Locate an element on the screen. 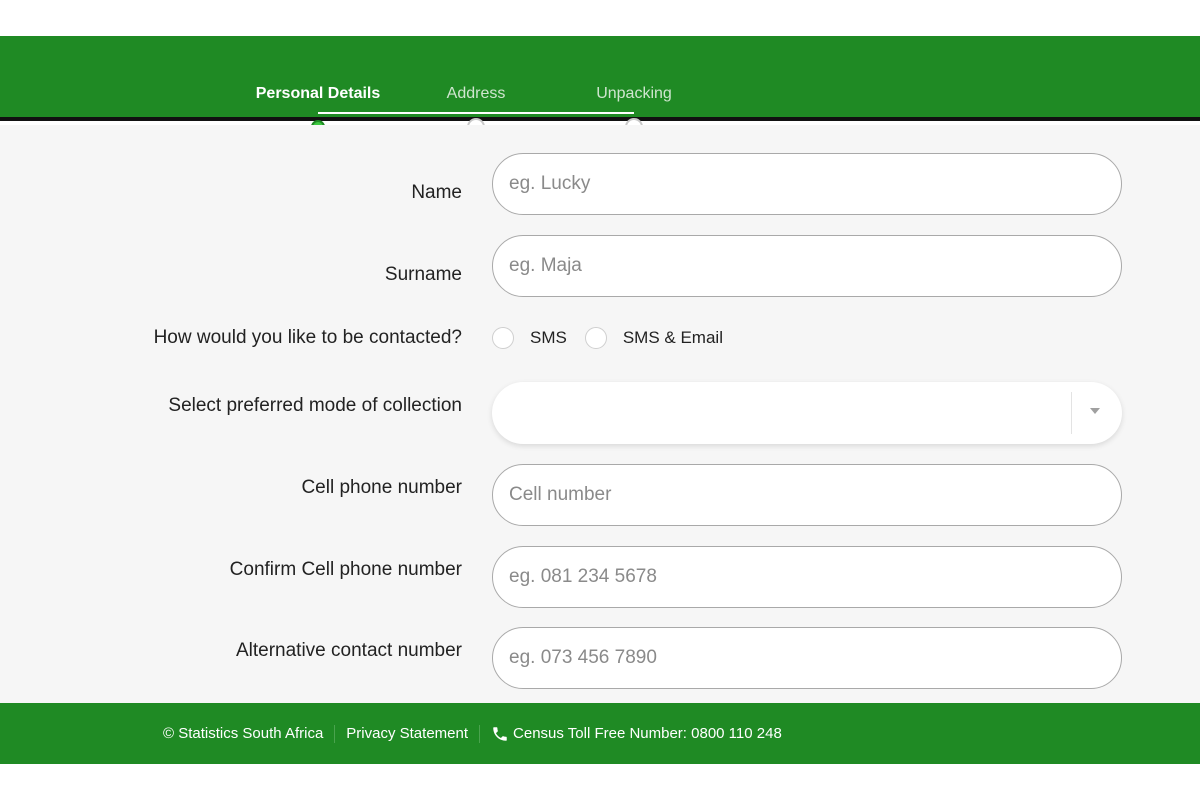  header-bar: Personal Details Address Unpacking is located at coordinates (600, 86).